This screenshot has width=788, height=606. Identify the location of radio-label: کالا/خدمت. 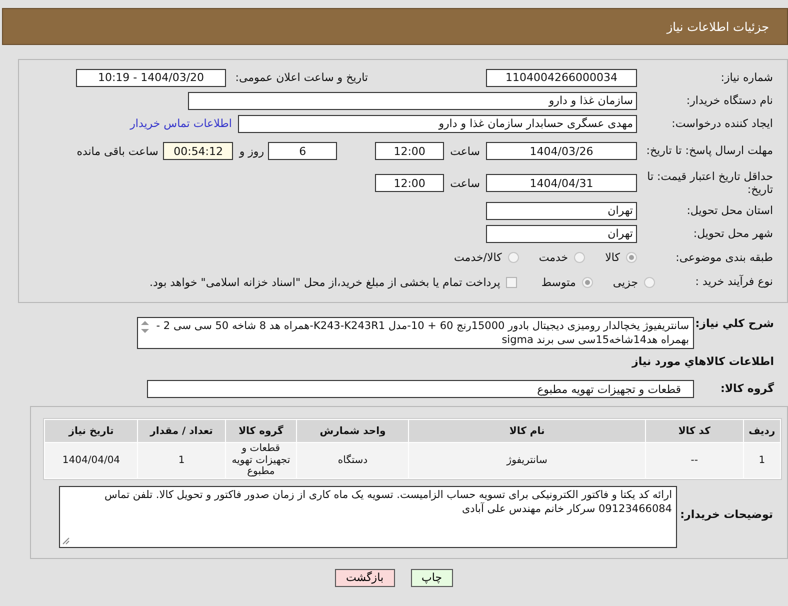
(478, 257).